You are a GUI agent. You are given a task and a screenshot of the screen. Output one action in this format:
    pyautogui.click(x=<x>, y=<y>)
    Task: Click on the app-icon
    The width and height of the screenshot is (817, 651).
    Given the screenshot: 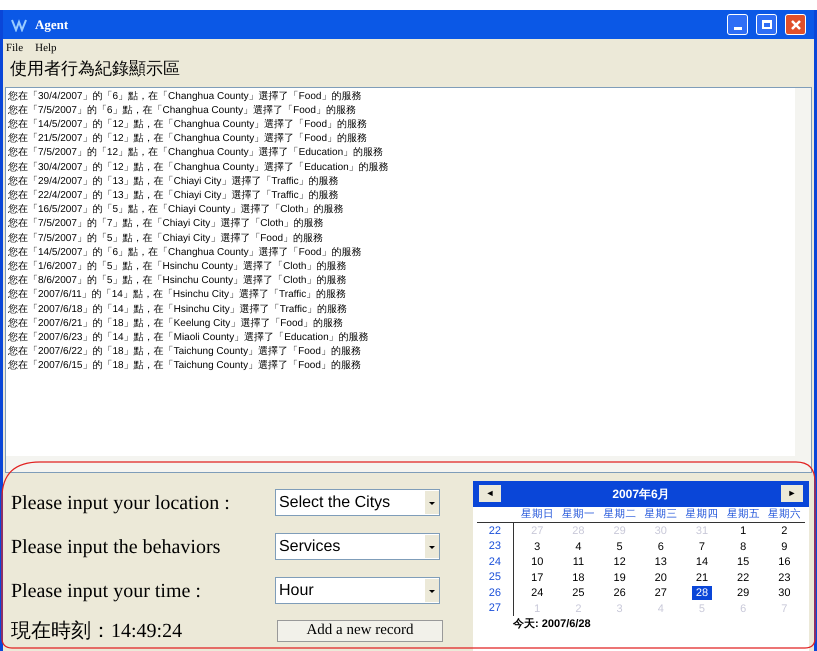 What is the action you would take?
    pyautogui.click(x=19, y=25)
    